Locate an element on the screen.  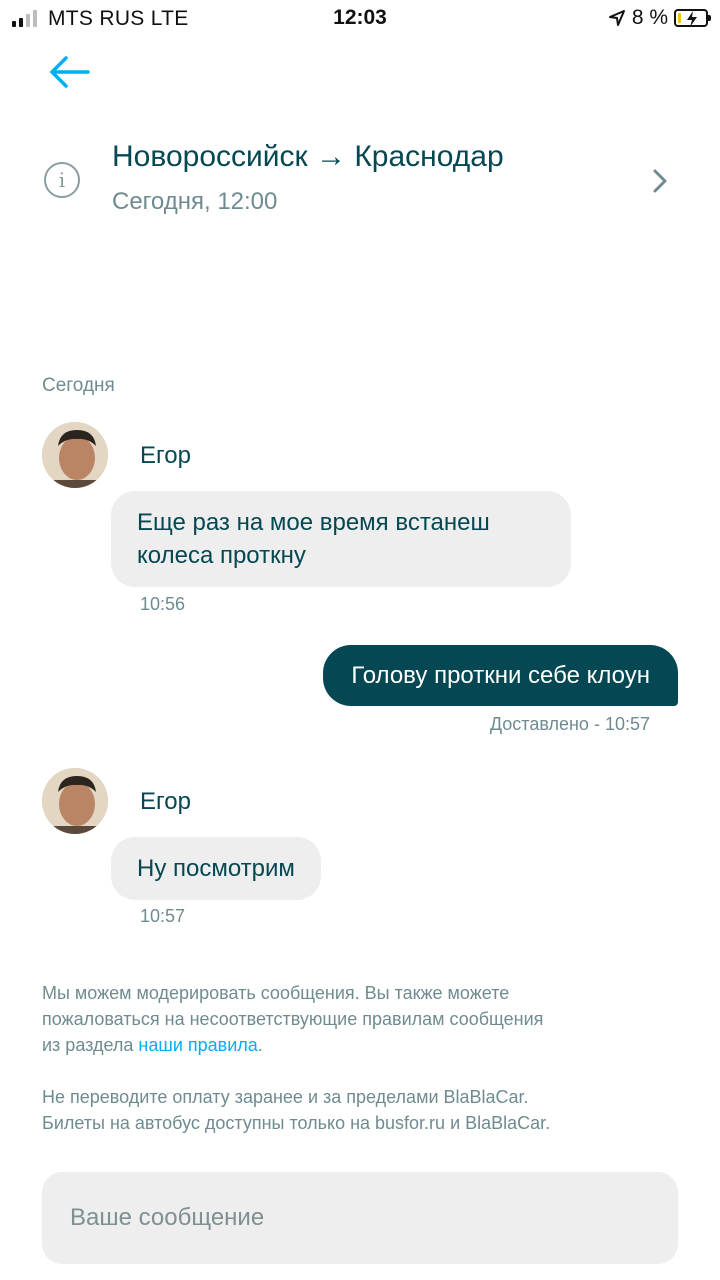
back-button is located at coordinates (69, 72).